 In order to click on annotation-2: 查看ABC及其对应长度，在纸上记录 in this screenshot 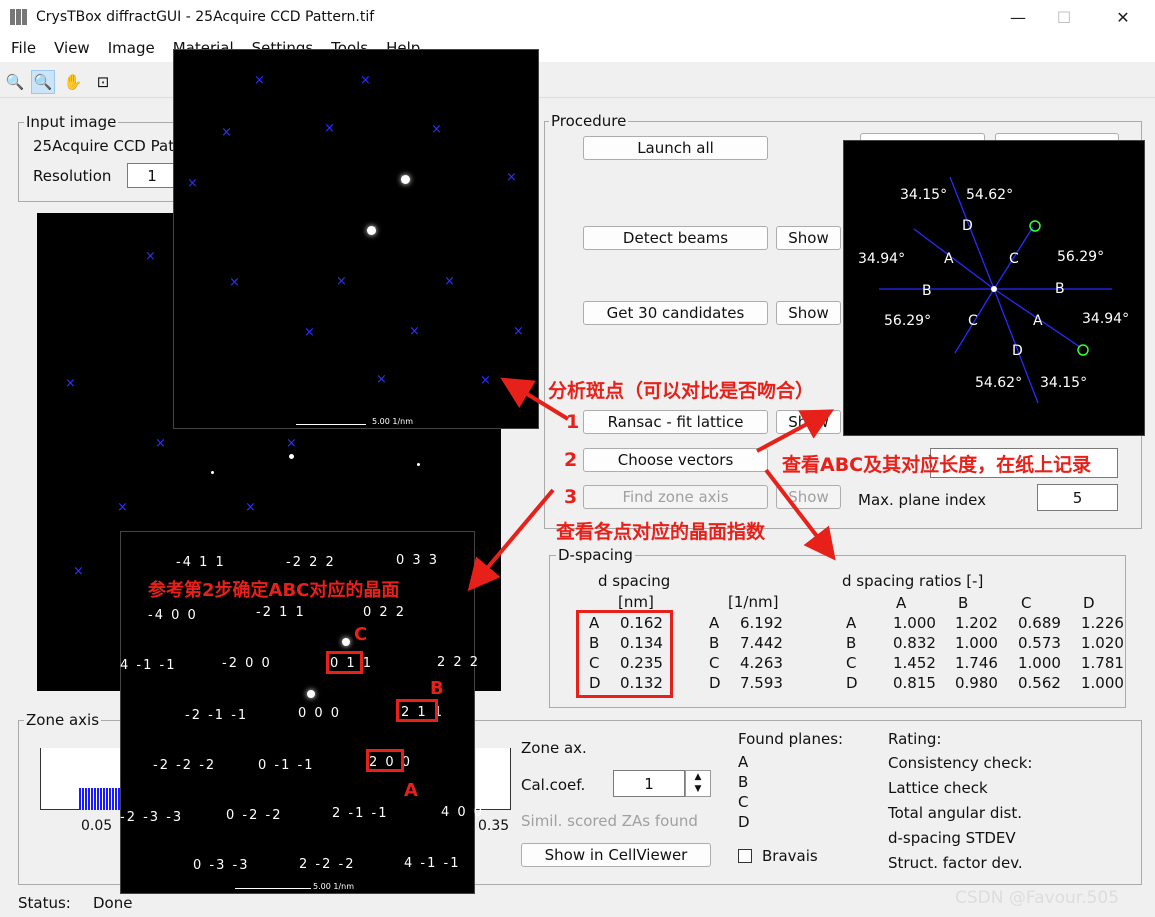, I will do `click(937, 465)`.